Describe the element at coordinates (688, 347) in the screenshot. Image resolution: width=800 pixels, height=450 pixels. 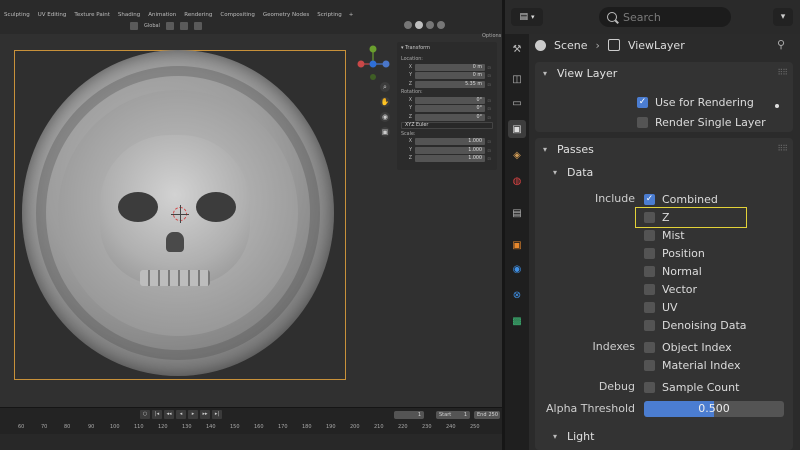
I see `object-index-checkbox: Object Index` at that location.